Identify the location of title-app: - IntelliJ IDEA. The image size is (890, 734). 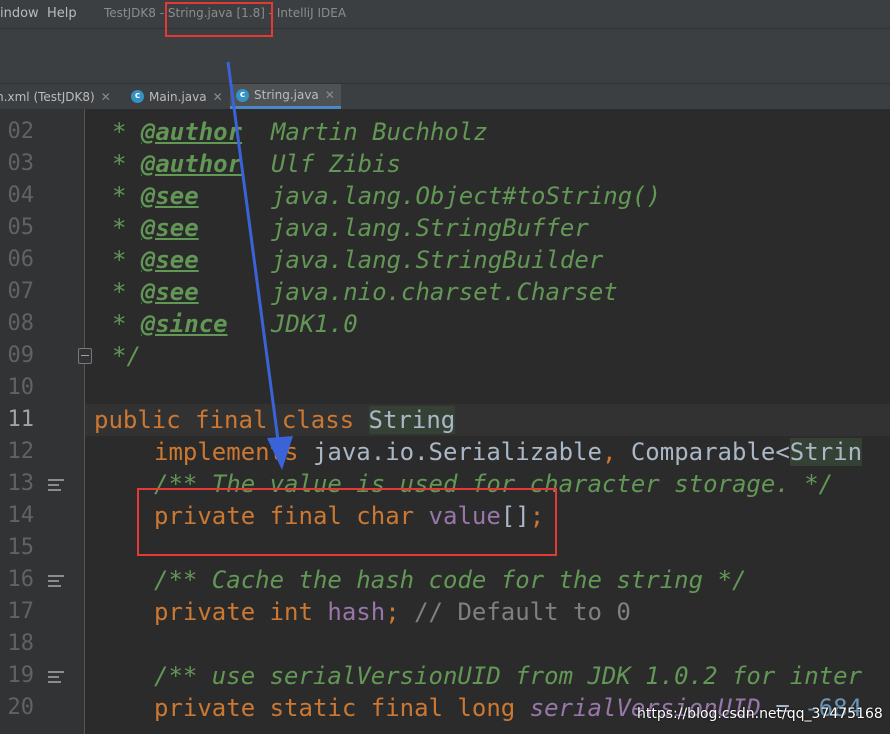
(307, 13).